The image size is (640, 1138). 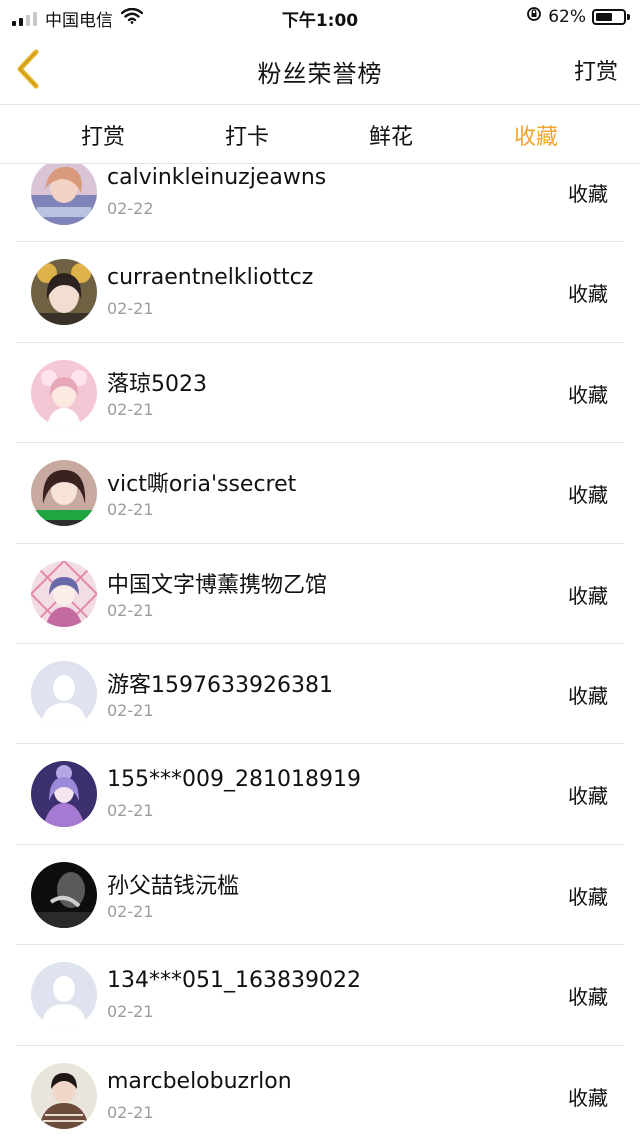 I want to click on tab-favorites: 收藏, so click(x=536, y=135).